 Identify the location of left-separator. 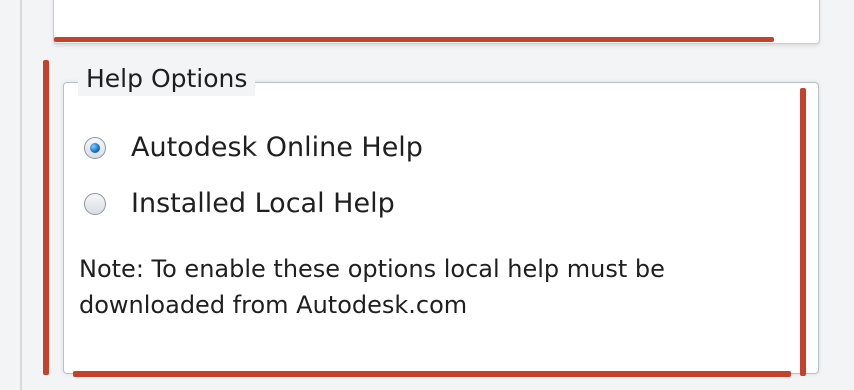
(21, 195).